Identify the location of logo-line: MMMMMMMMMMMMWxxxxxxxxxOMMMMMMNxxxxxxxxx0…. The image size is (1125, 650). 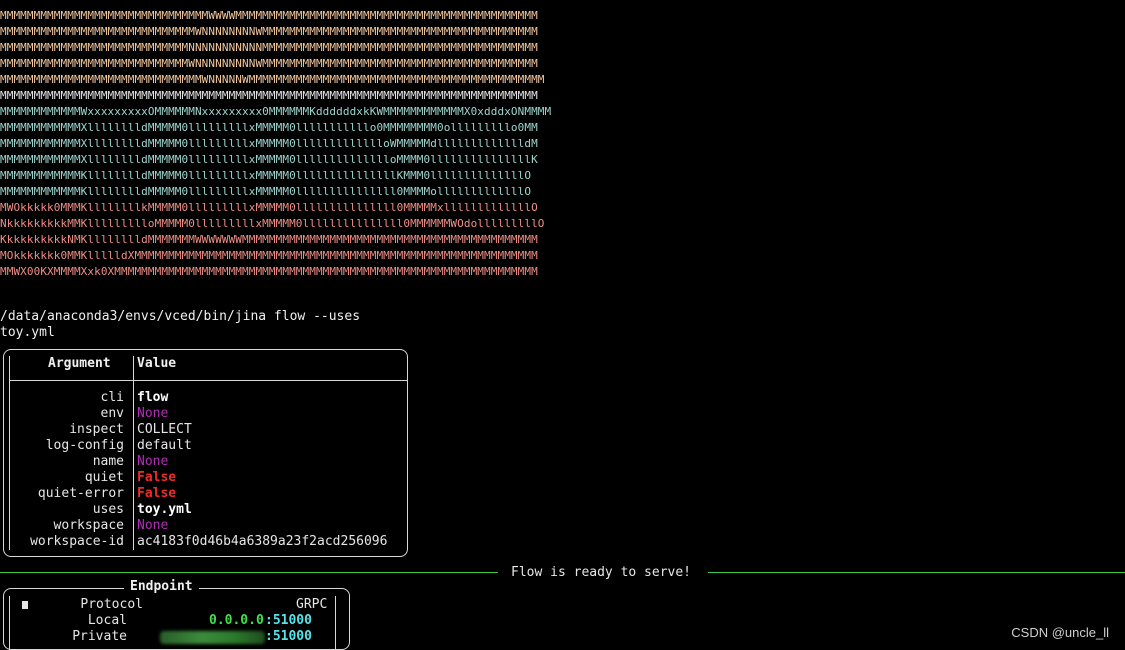
(276, 111).